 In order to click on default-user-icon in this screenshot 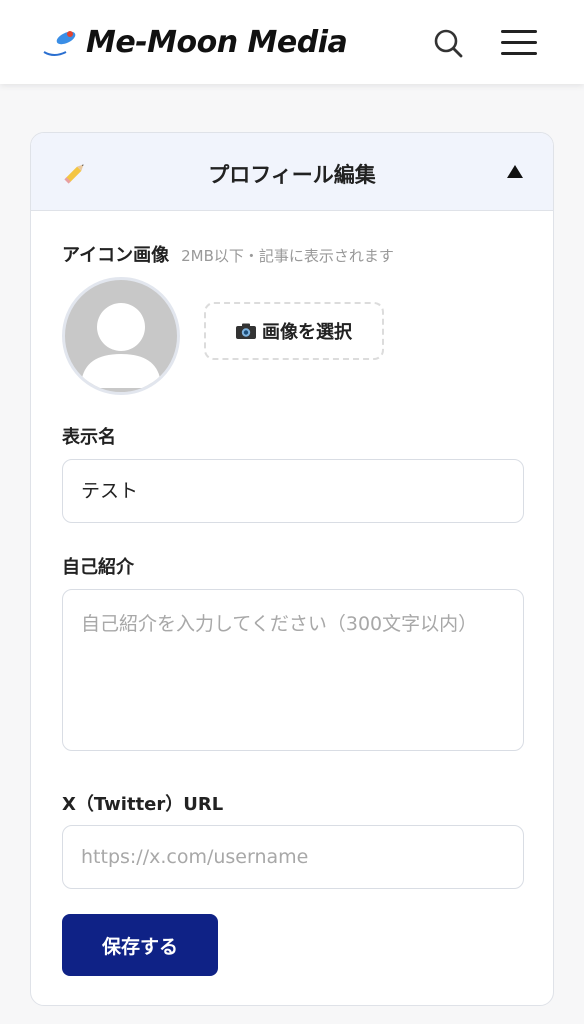, I will do `click(121, 345)`.